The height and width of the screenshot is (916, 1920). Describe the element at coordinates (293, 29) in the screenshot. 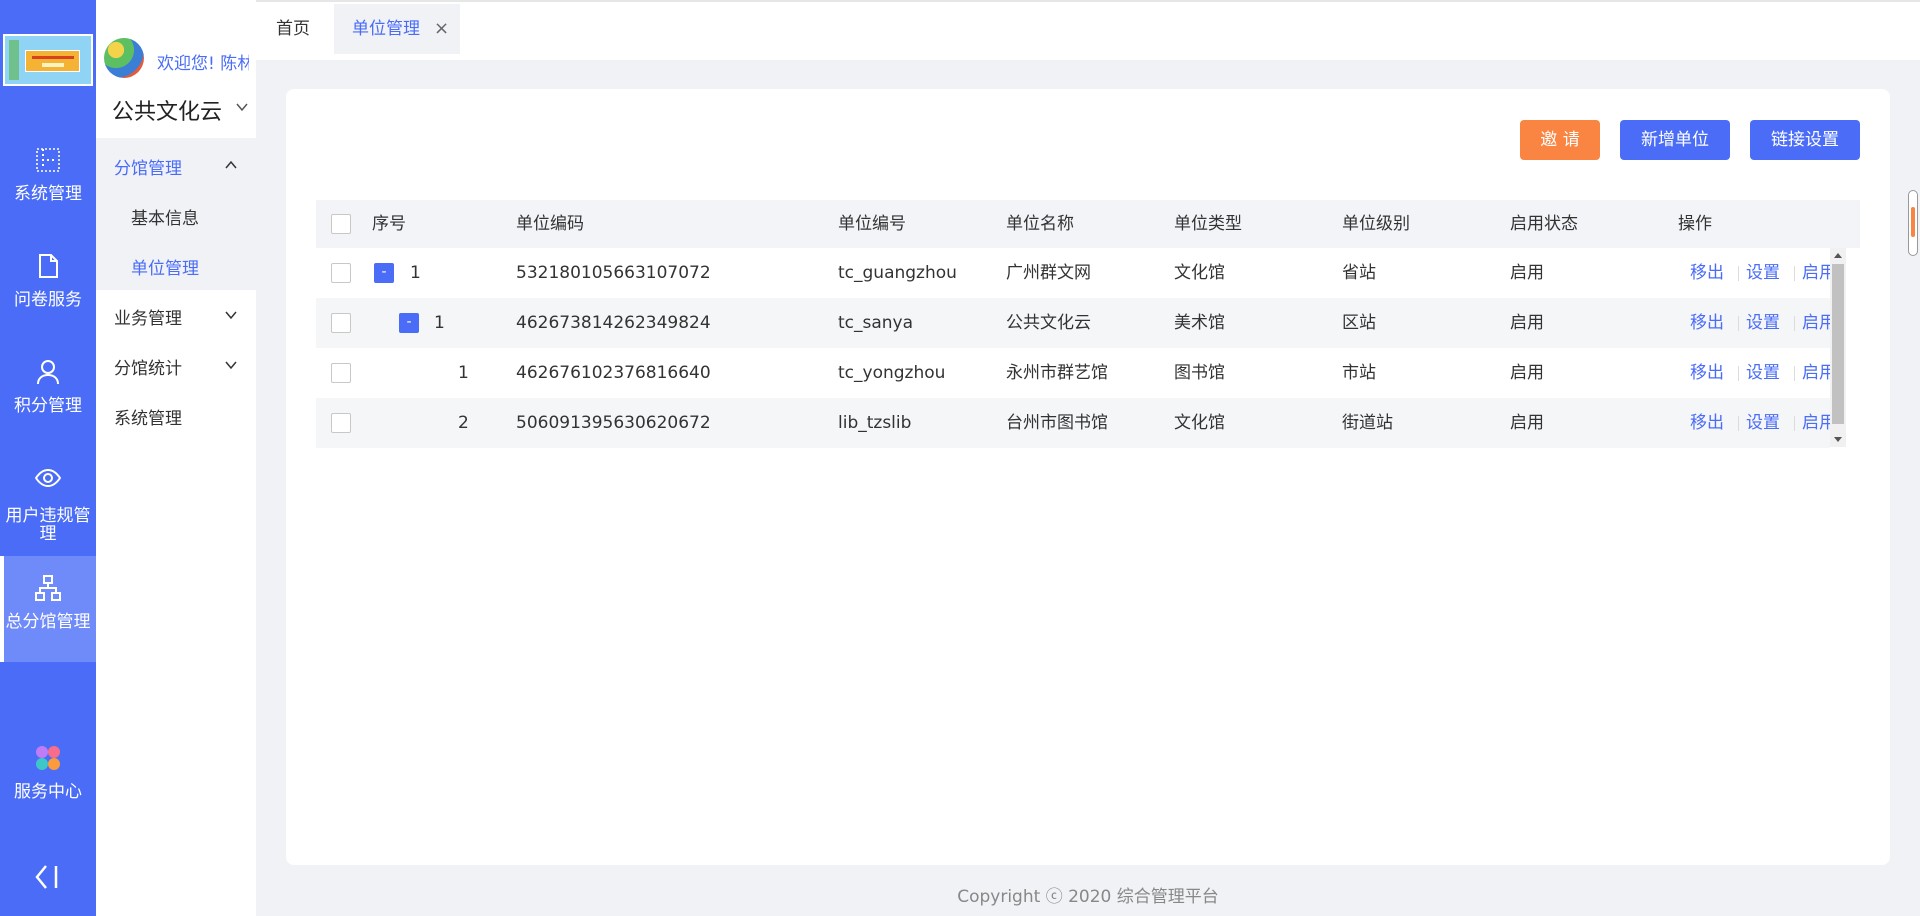

I see `tab-home: 首页` at that location.